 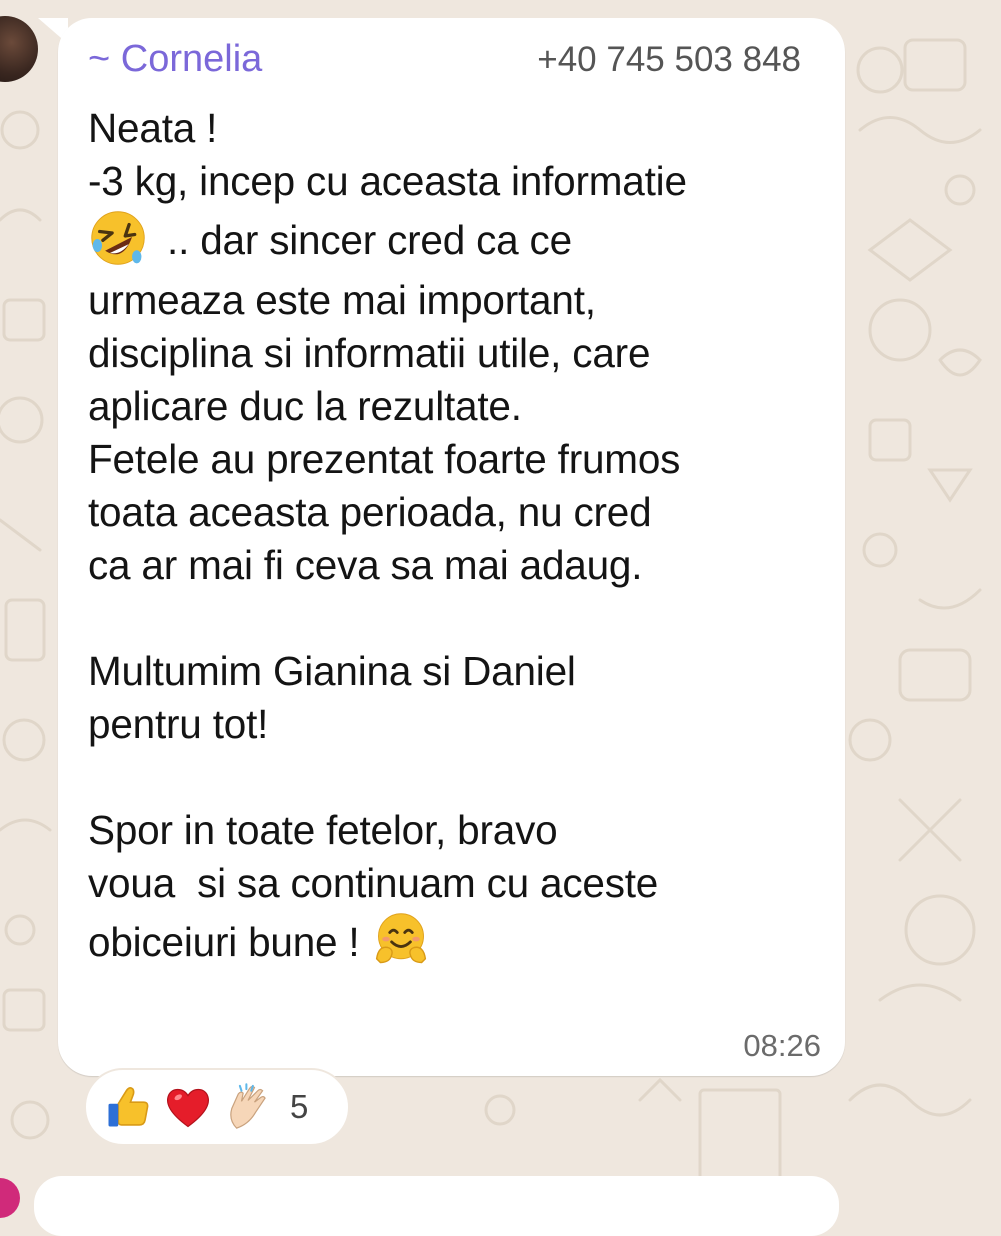 I want to click on sender-phone: +40 745 503 848, so click(x=669, y=59).